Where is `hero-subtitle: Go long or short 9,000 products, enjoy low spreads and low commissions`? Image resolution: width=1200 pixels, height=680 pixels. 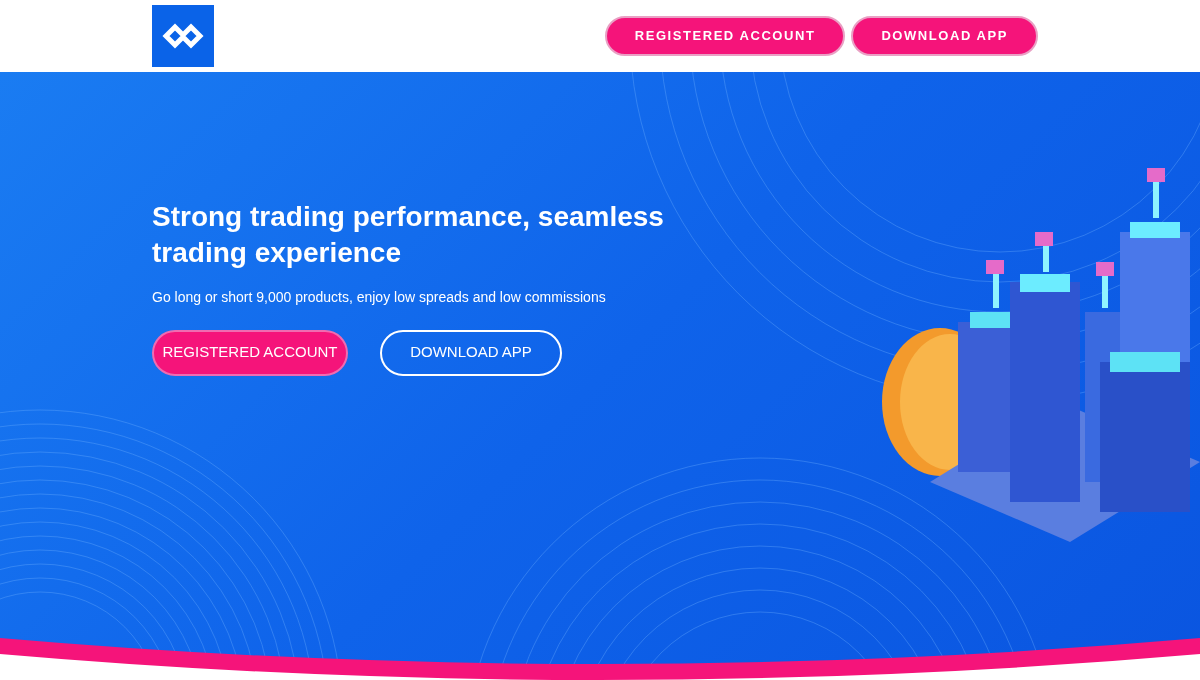
hero-subtitle: Go long or short 9,000 products, enjoy low spreads and low commissions is located at coordinates (379, 297).